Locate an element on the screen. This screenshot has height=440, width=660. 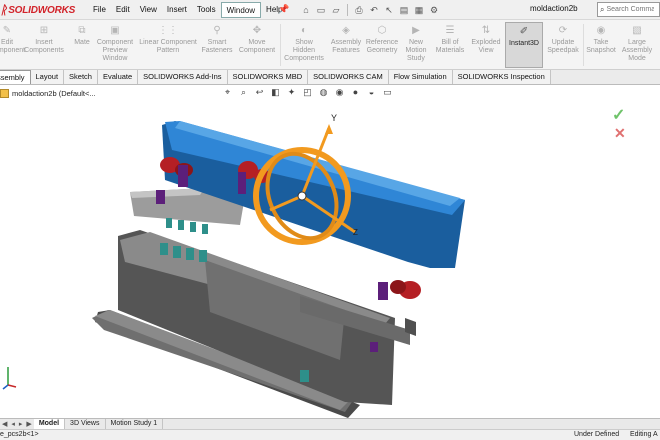
menu-view: View is located at coordinates (148, 10).